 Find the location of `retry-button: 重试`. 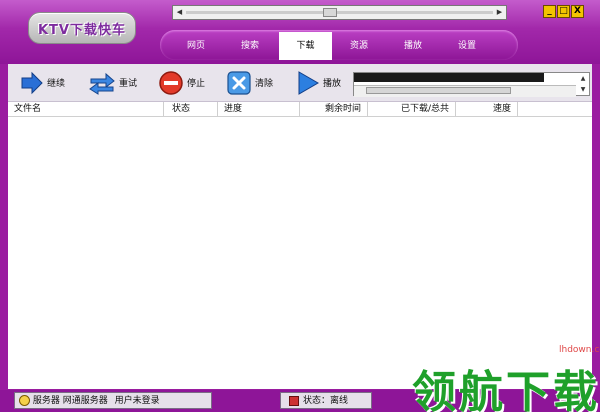

retry-button: 重试 is located at coordinates (112, 82).